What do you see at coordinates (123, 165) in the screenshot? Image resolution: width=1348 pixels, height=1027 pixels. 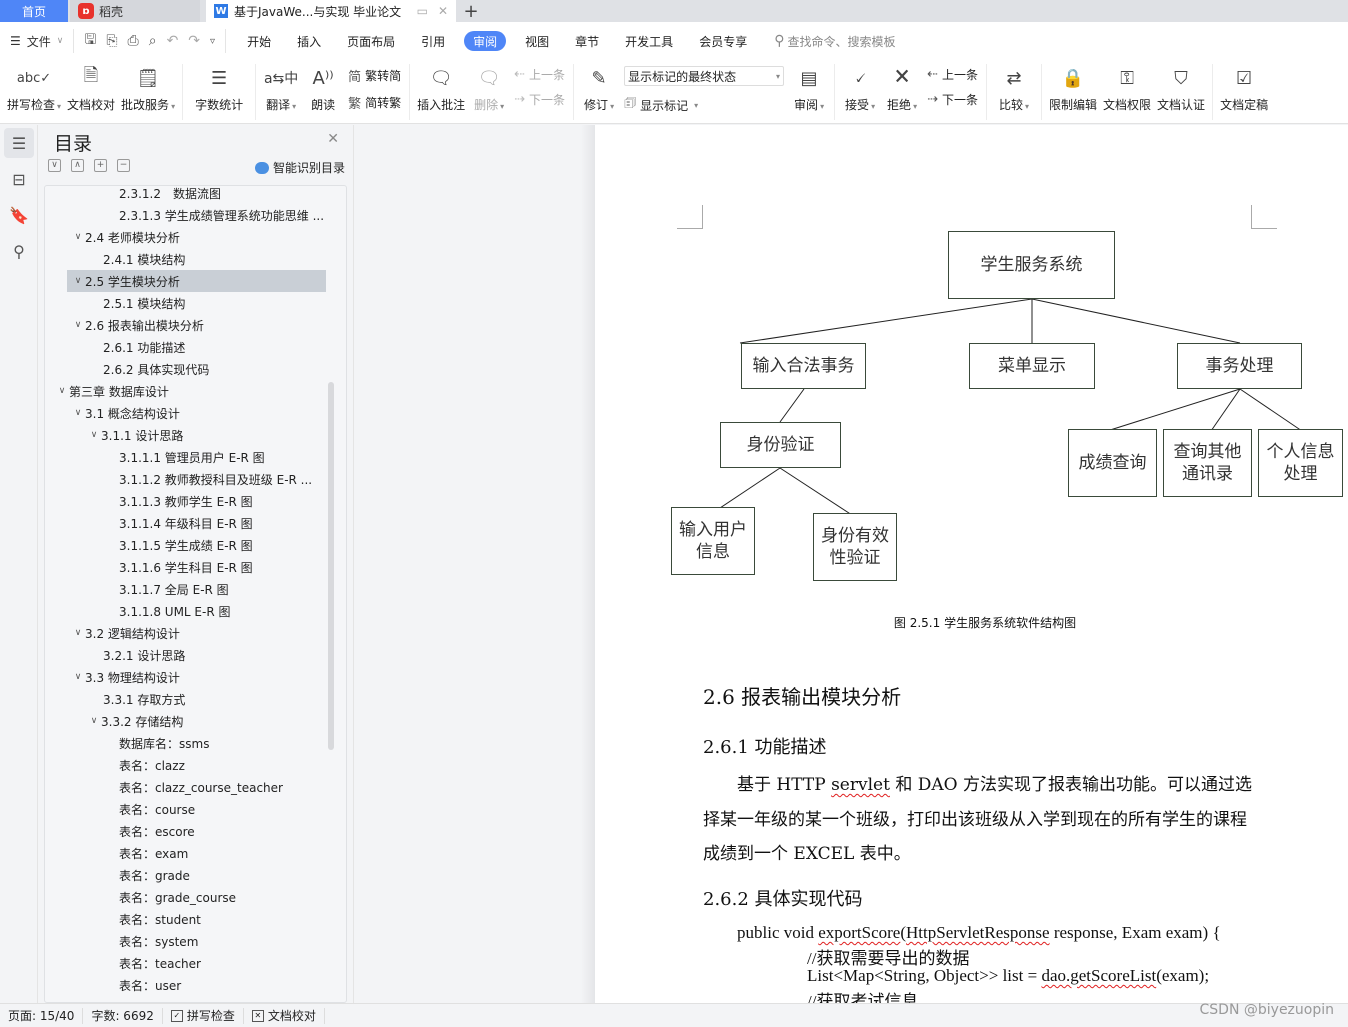 I see `demote-icon: −` at bounding box center [123, 165].